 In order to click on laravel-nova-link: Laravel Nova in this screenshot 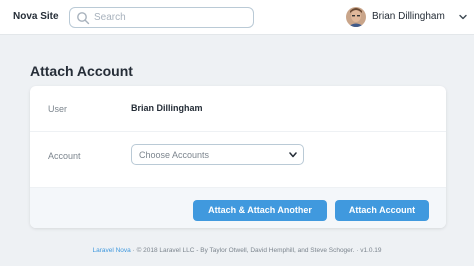, I will do `click(111, 250)`.